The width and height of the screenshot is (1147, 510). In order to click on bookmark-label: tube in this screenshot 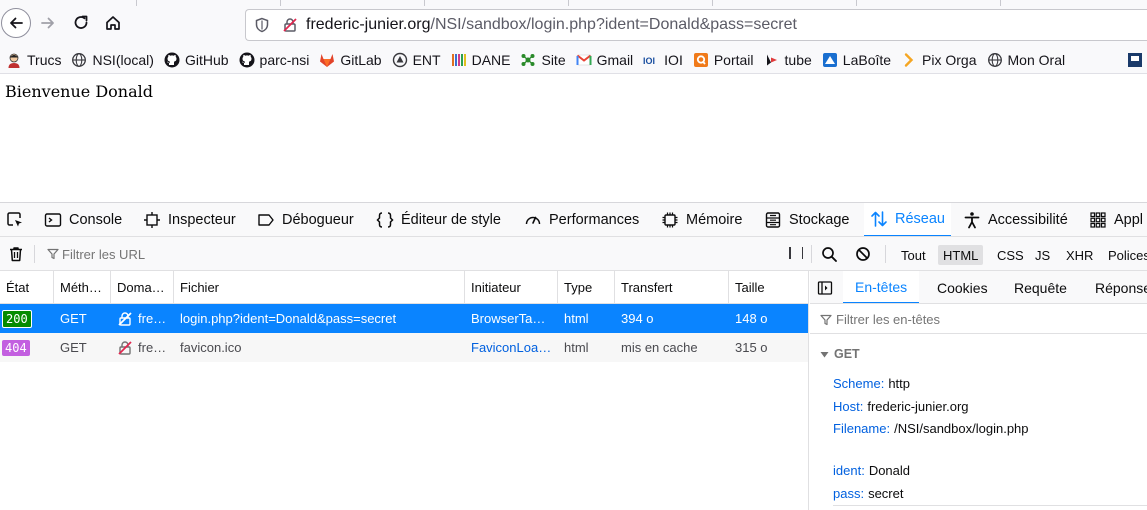, I will do `click(798, 59)`.